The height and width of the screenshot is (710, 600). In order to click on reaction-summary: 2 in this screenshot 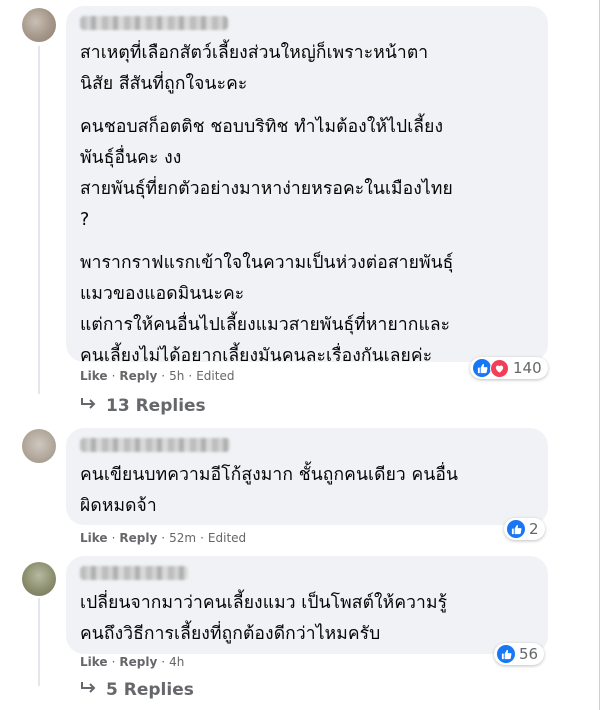, I will do `click(524, 529)`.